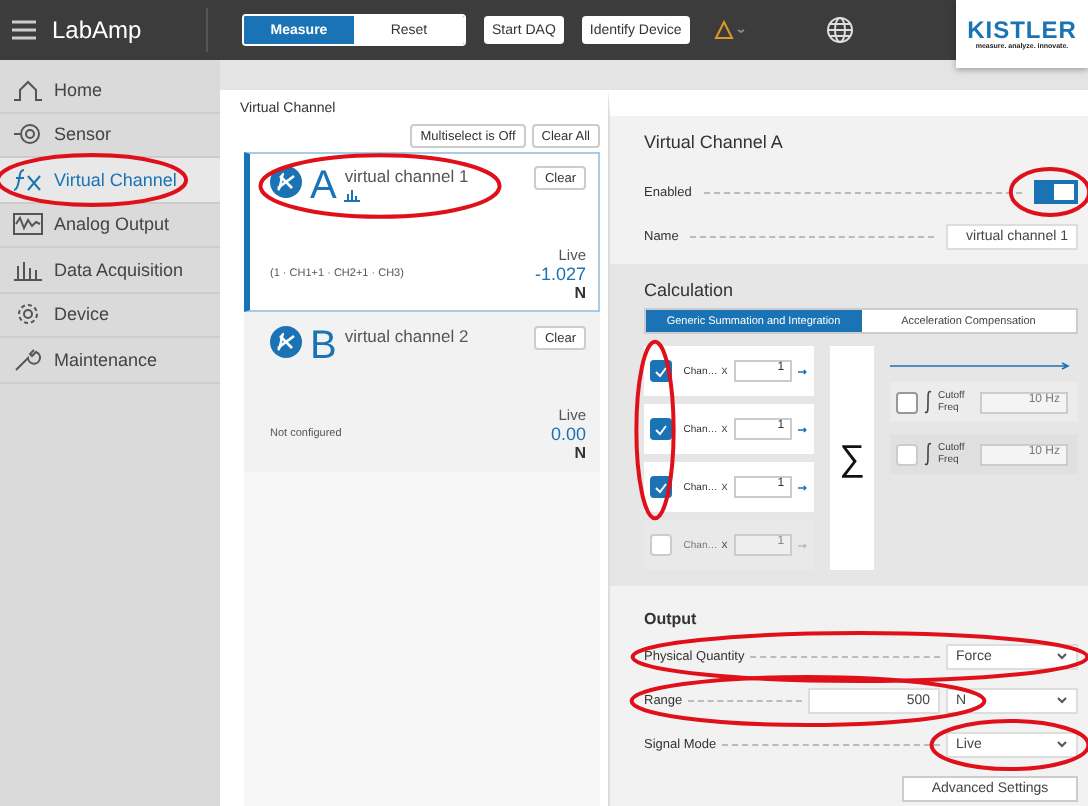  What do you see at coordinates (24, 30) in the screenshot?
I see `menu-icon` at bounding box center [24, 30].